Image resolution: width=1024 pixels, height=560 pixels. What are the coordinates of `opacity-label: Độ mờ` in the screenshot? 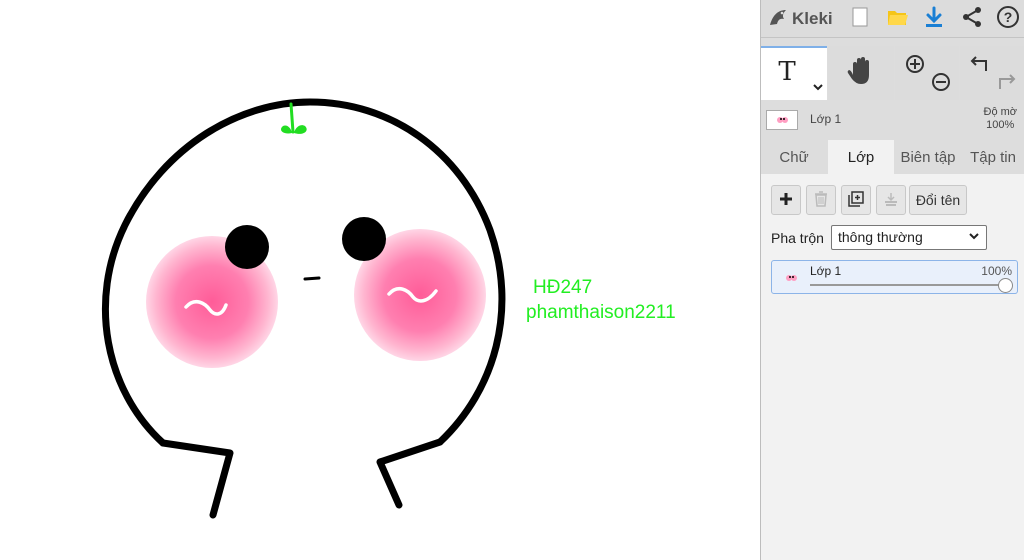 It's located at (1000, 112).